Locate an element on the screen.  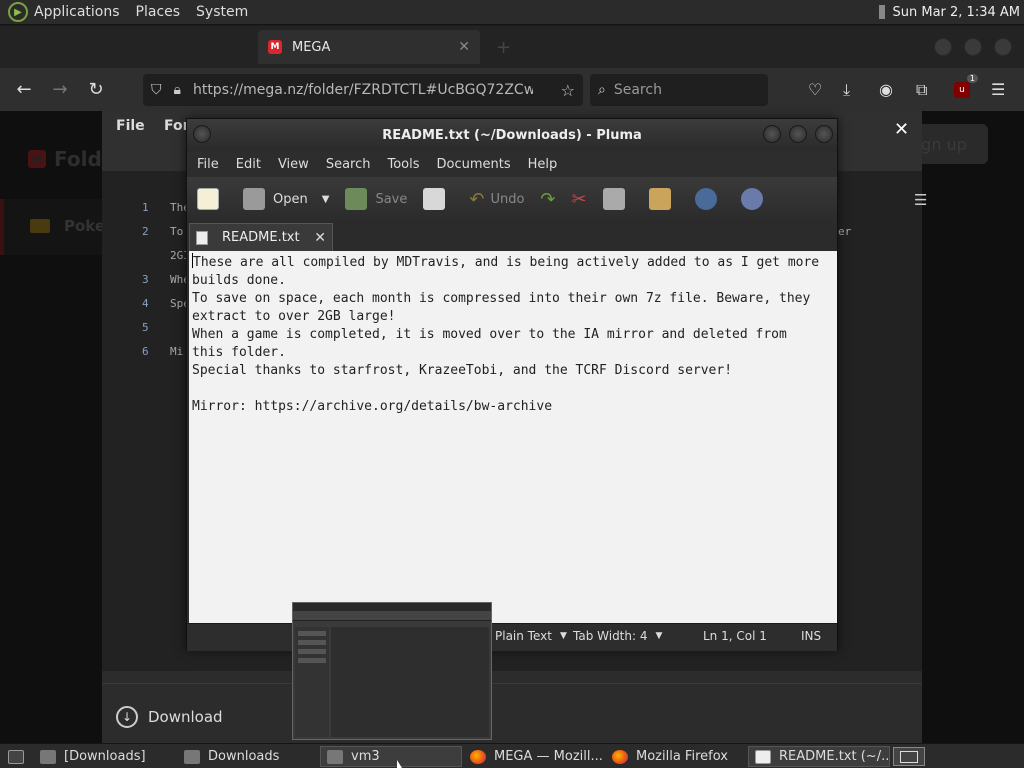
menu-search: Search is located at coordinates (348, 164).